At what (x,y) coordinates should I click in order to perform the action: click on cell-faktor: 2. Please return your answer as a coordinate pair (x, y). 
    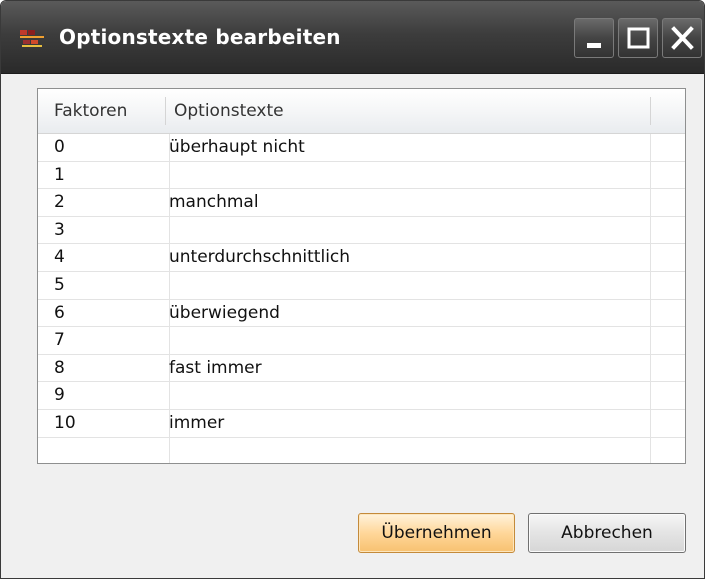
    Looking at the image, I should click on (59, 202).